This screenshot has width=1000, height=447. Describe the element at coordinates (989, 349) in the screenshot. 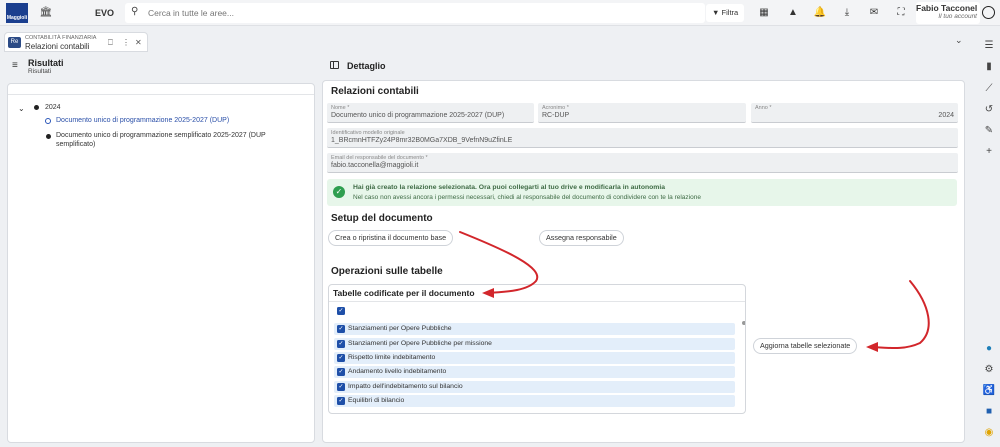

I see `location-icon: ●` at that location.